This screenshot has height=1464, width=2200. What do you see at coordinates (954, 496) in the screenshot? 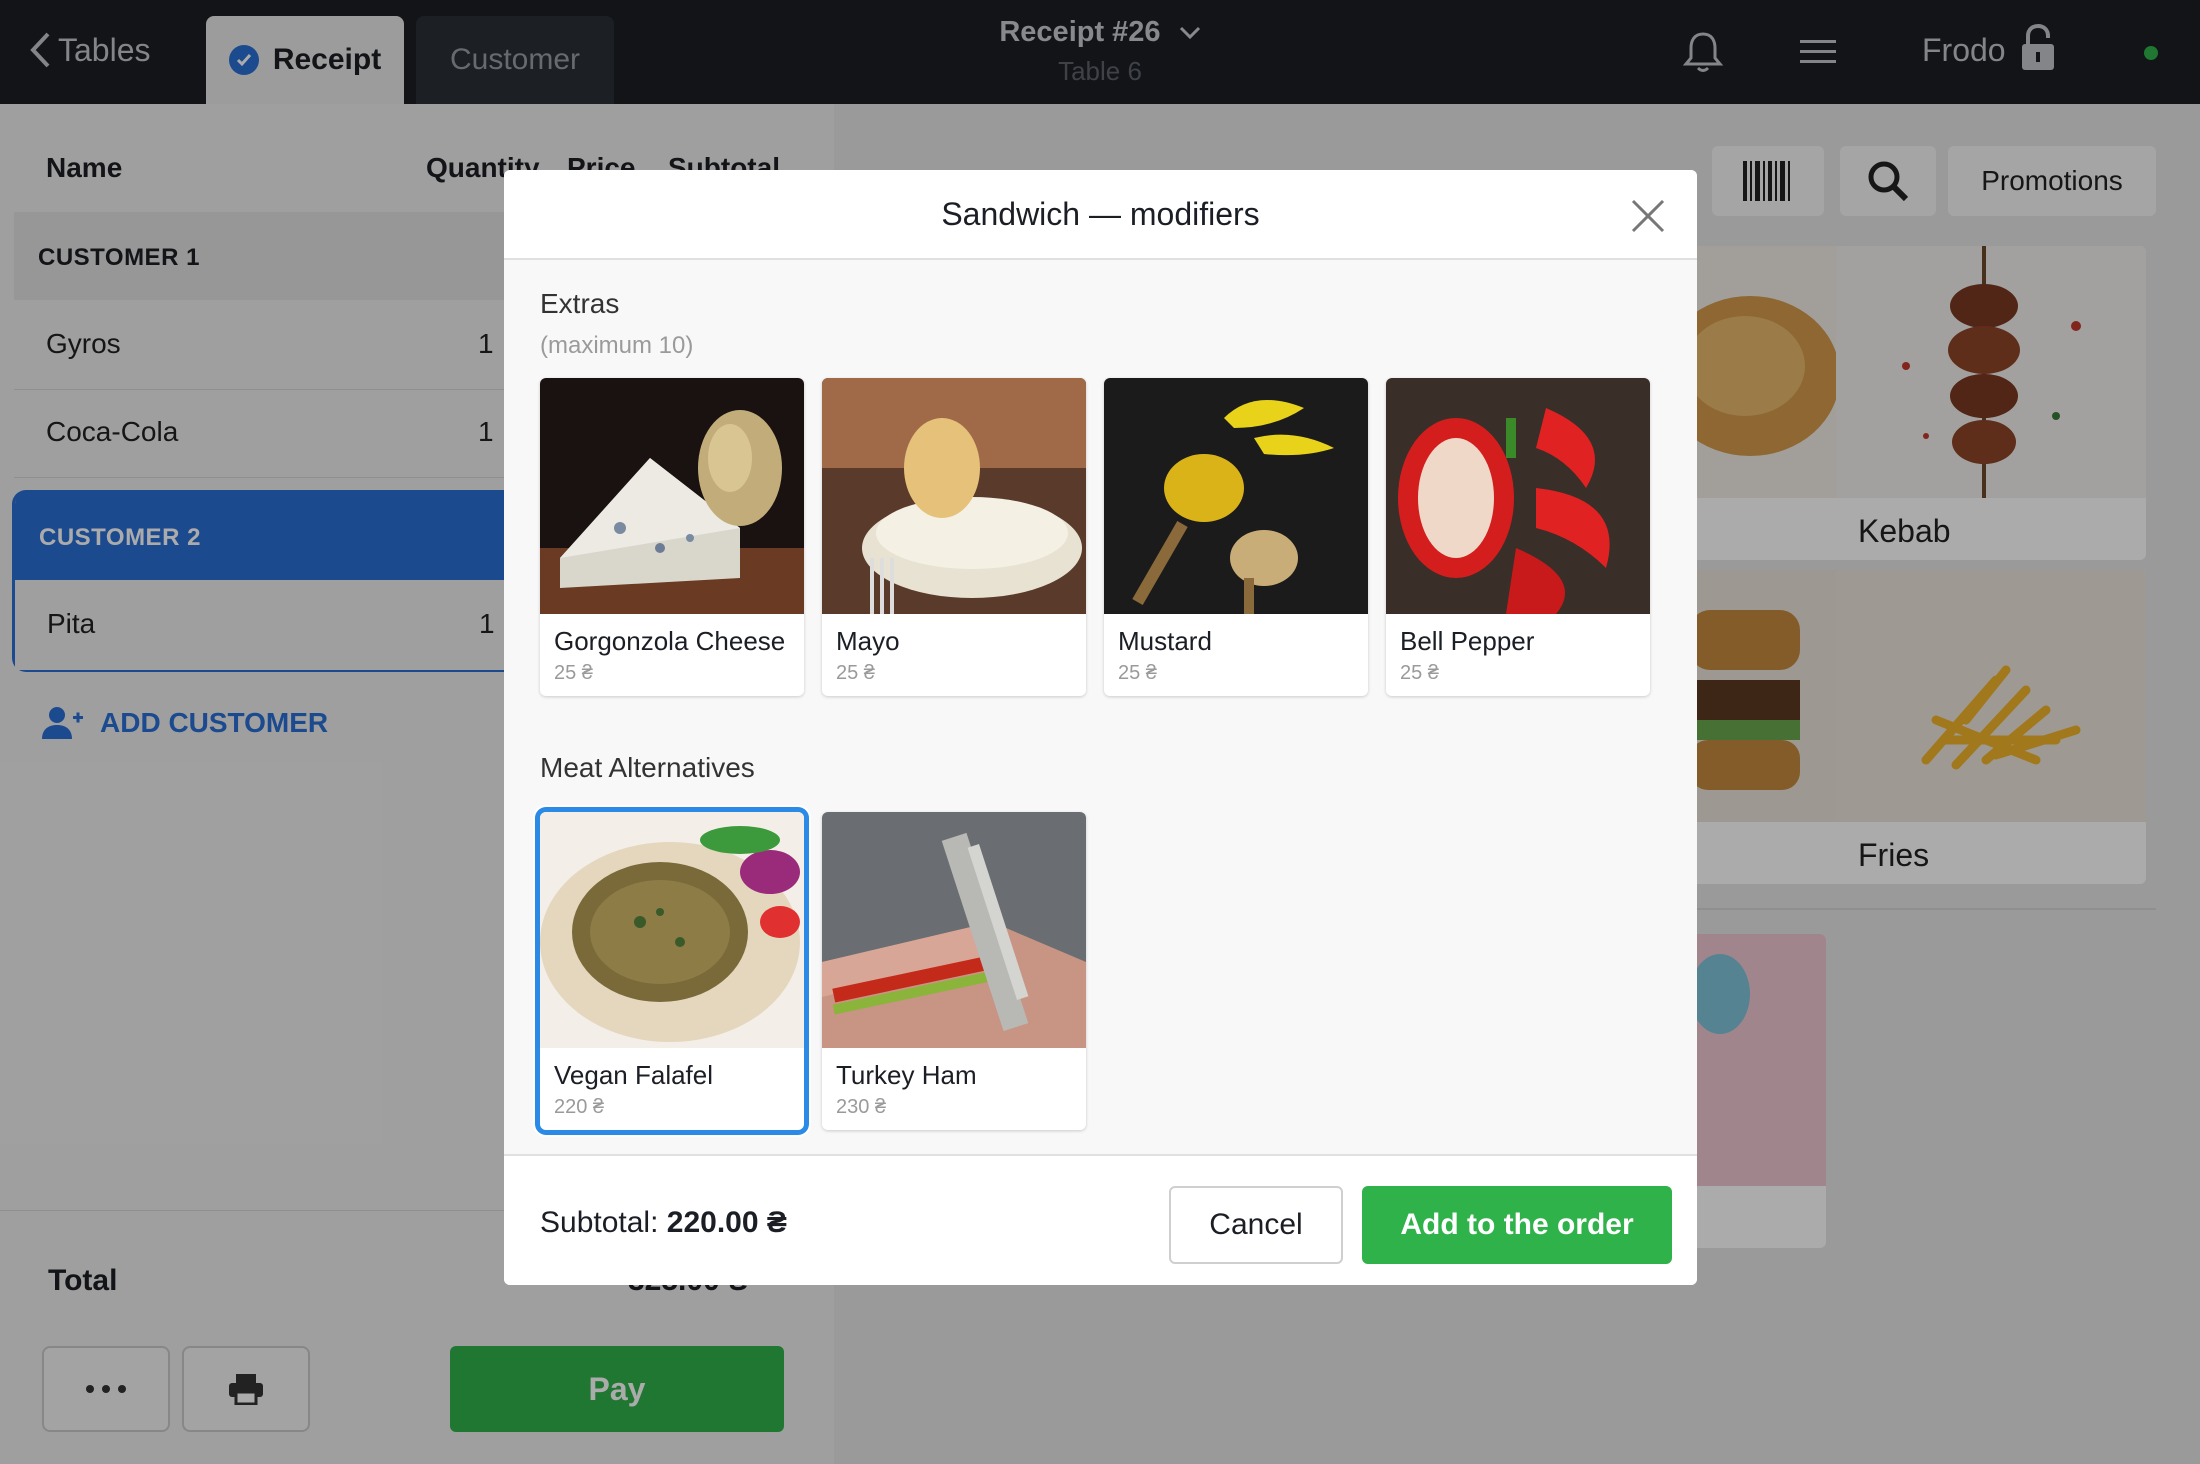
I see `mayo-image` at bounding box center [954, 496].